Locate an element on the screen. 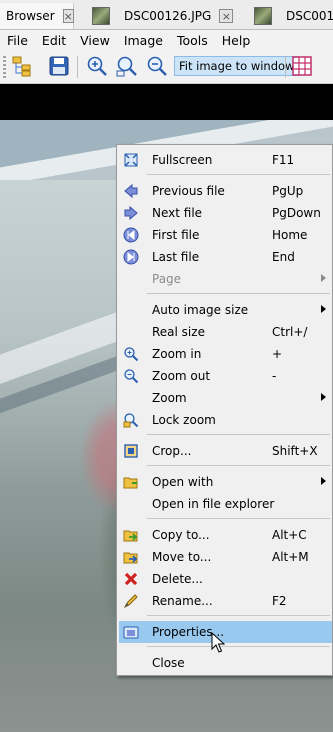 This screenshot has width=333, height=732. menu-item-zoom: Zoom is located at coordinates (225, 398).